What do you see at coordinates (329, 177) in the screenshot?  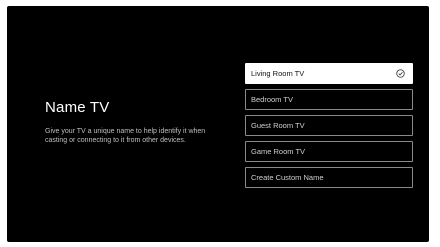 I see `option-create-custom-name: Create Custom Name` at bounding box center [329, 177].